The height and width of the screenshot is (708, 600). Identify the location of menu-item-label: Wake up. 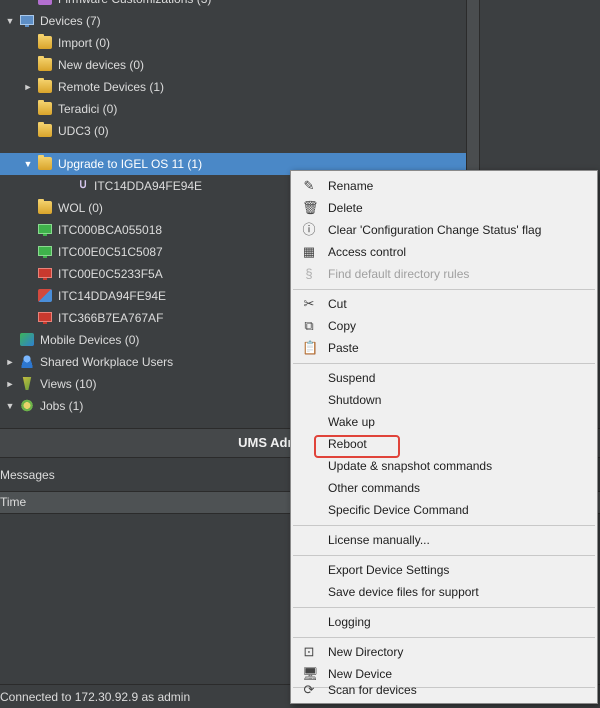
(351, 422).